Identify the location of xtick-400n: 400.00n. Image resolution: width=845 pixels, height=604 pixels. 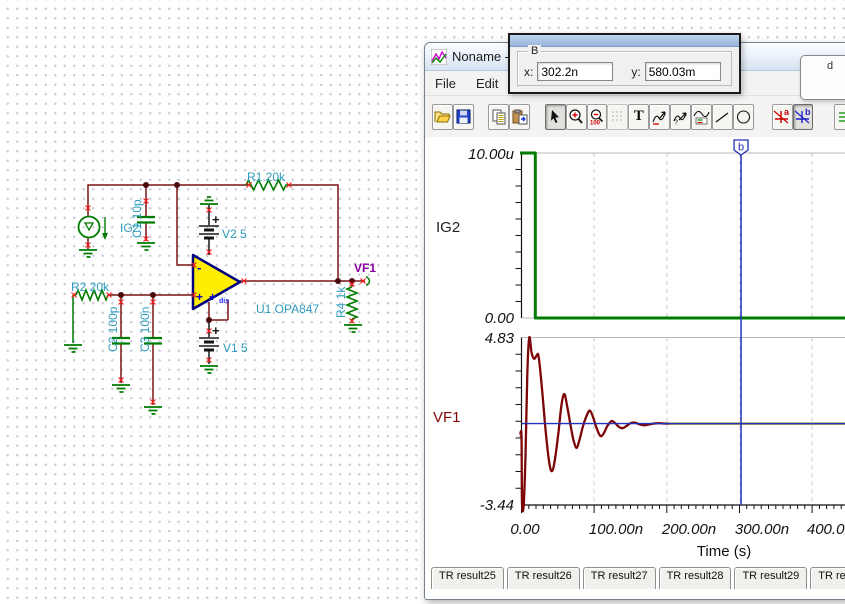
(826, 529).